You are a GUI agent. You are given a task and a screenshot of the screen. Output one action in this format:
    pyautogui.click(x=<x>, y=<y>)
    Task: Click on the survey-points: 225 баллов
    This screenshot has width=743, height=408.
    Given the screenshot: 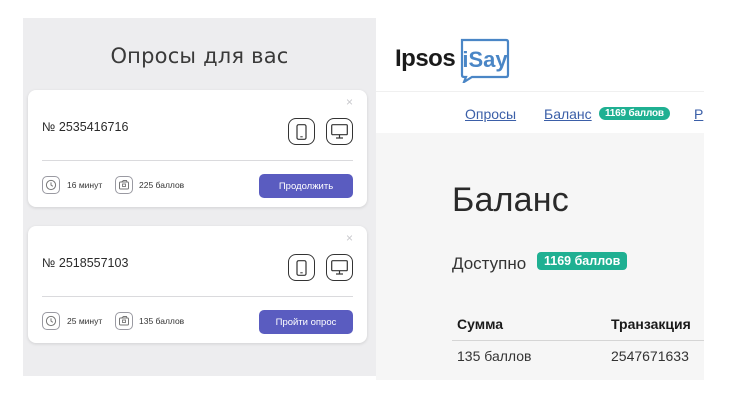 What is the action you would take?
    pyautogui.click(x=162, y=185)
    